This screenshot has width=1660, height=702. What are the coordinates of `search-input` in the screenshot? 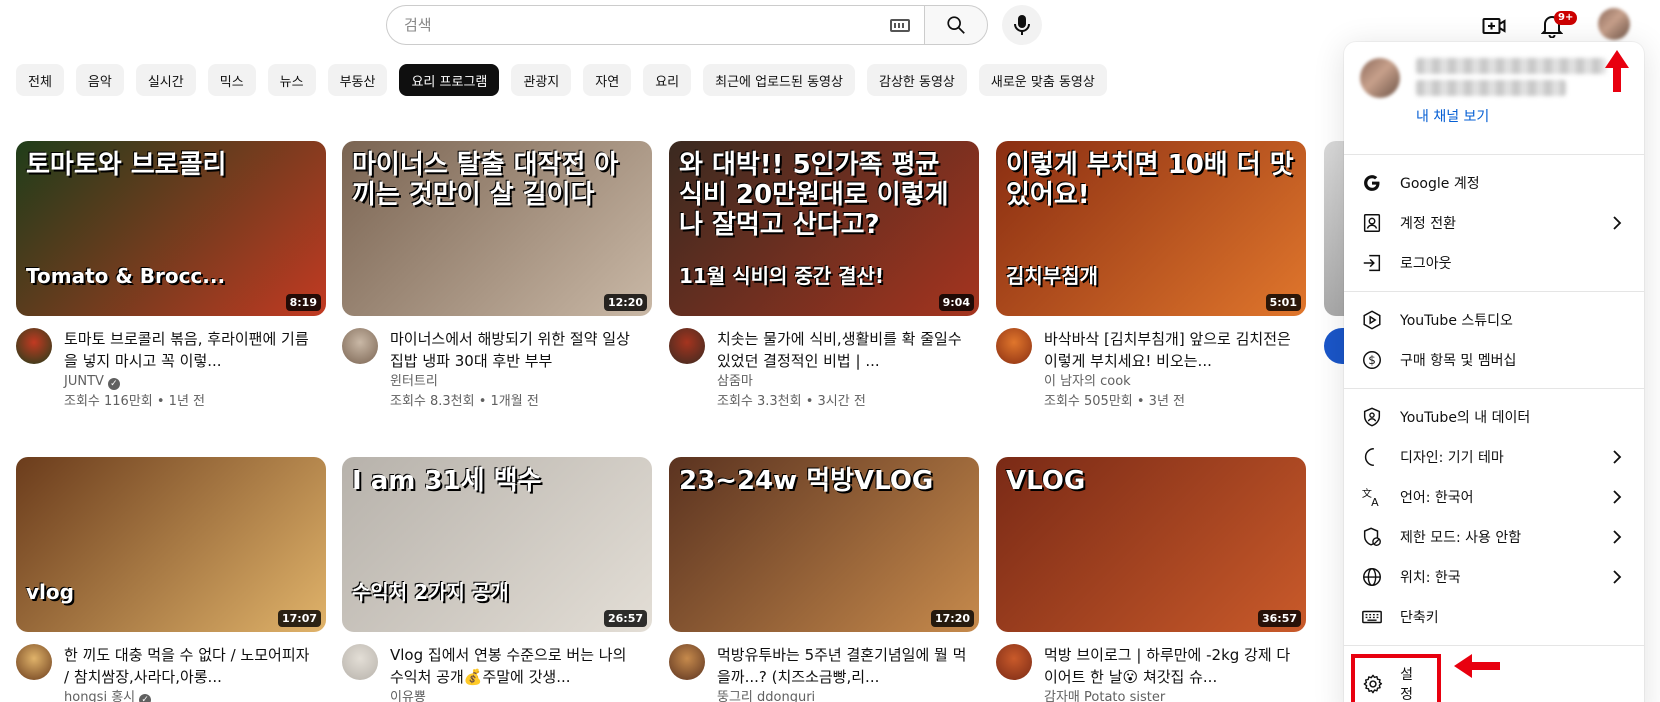 It's located at (647, 25).